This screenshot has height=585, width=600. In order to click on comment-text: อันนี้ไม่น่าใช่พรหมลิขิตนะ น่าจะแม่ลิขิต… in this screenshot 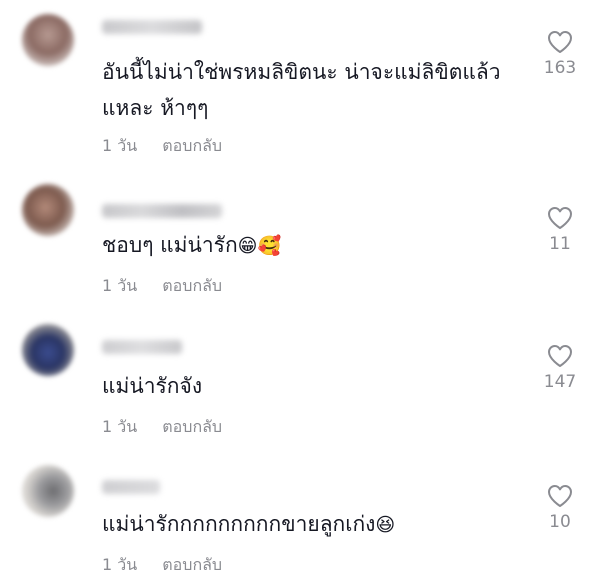, I will do `click(307, 90)`.